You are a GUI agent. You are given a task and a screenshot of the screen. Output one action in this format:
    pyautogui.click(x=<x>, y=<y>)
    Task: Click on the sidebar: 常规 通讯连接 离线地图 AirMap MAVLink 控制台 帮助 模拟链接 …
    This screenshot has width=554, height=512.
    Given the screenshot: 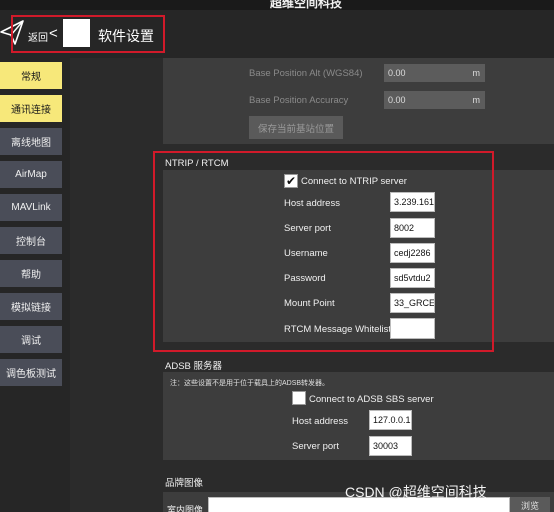 What is the action you would take?
    pyautogui.click(x=35, y=285)
    